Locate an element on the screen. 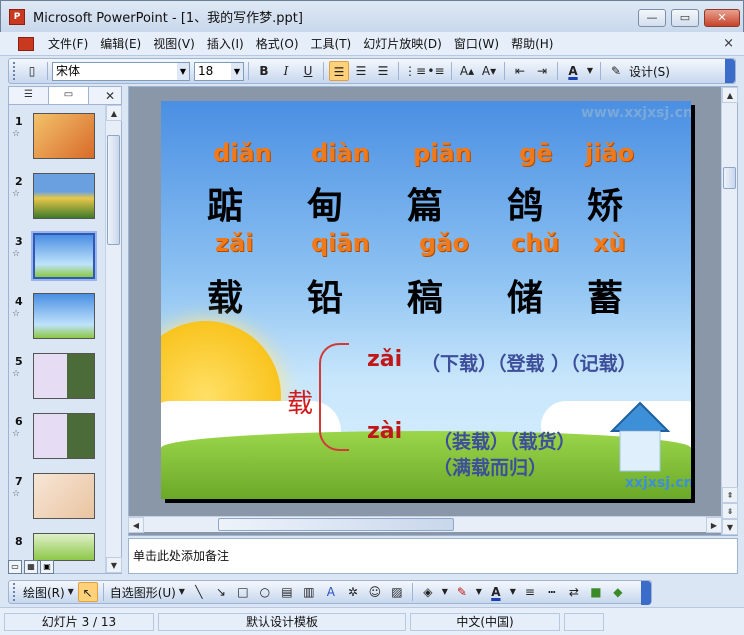  picture-icon: ▨ is located at coordinates (397, 592).